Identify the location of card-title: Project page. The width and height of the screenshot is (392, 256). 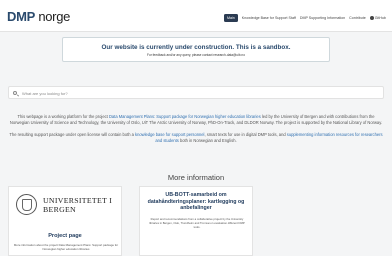
(65, 236).